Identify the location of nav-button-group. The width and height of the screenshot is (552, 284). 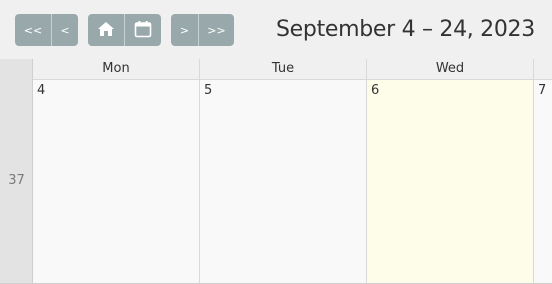
(124, 30).